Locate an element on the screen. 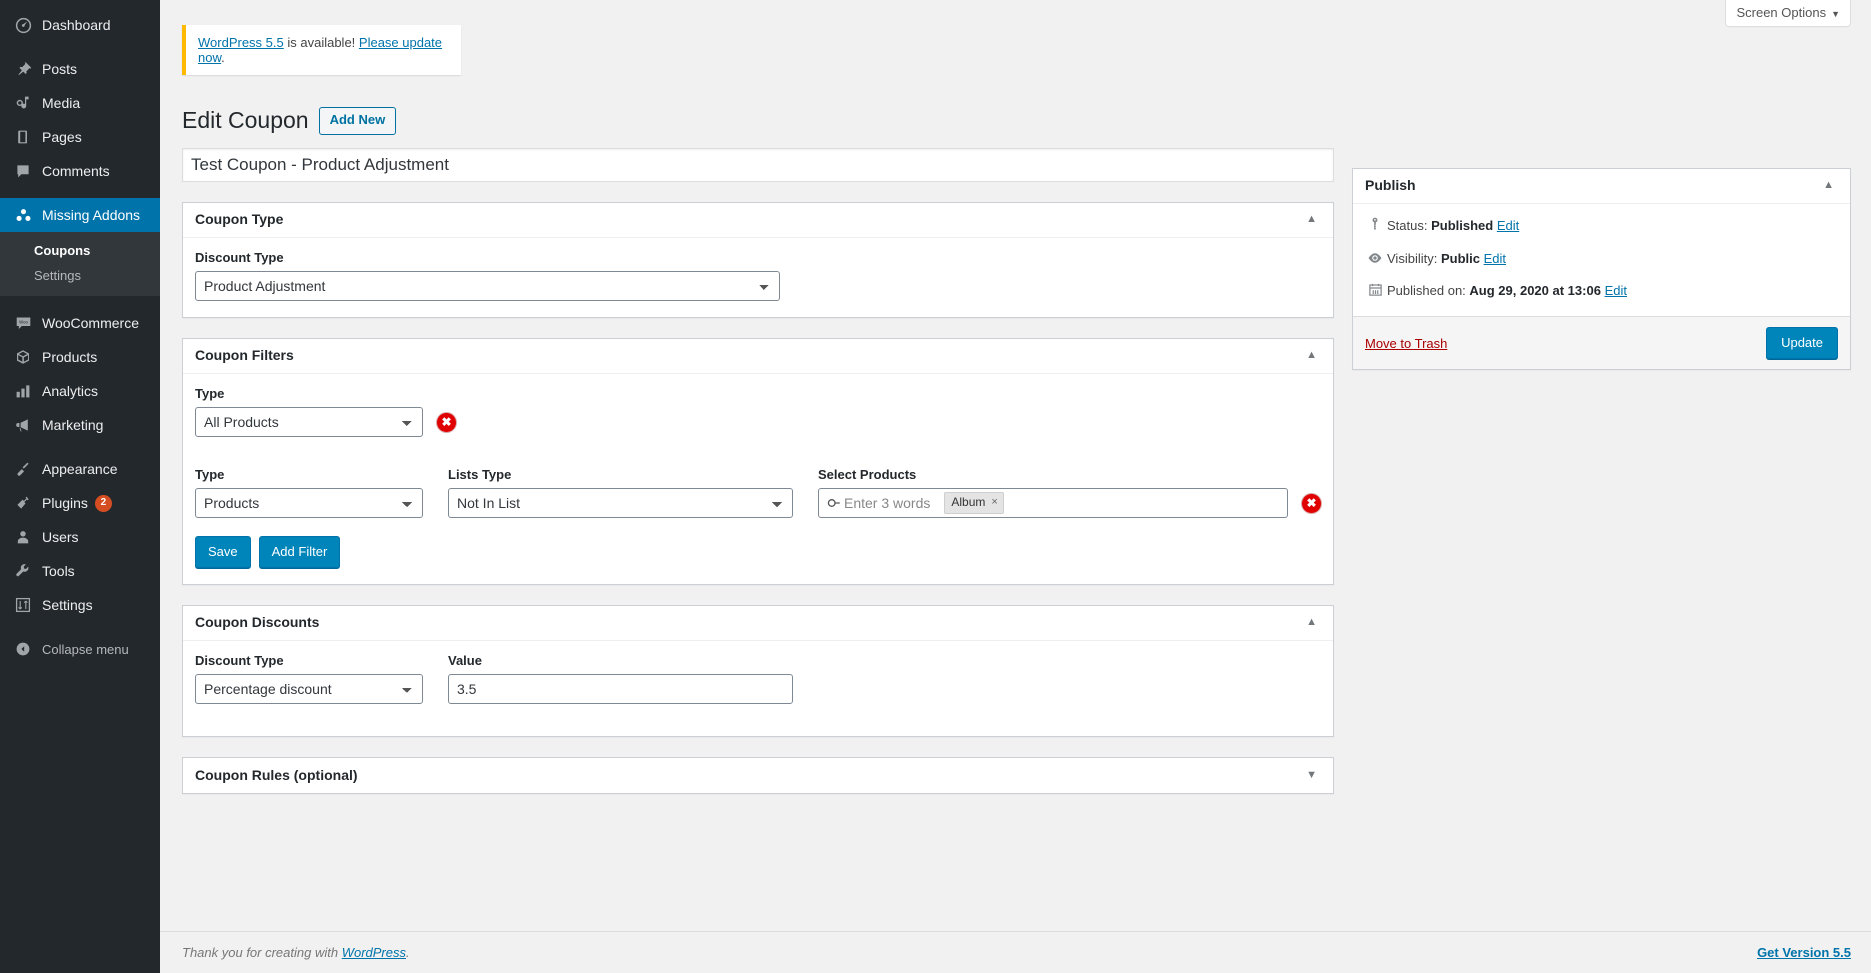 This screenshot has width=1871, height=973. close-icon: × is located at coordinates (994, 502).